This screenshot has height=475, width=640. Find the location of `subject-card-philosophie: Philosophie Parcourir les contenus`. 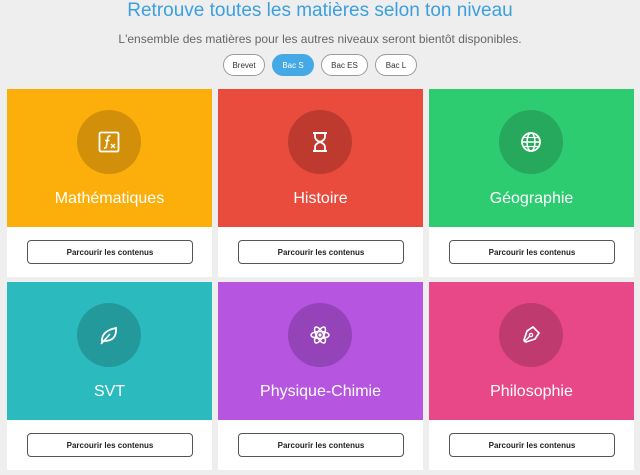

subject-card-philosophie: Philosophie Parcourir les contenus is located at coordinates (531, 376).